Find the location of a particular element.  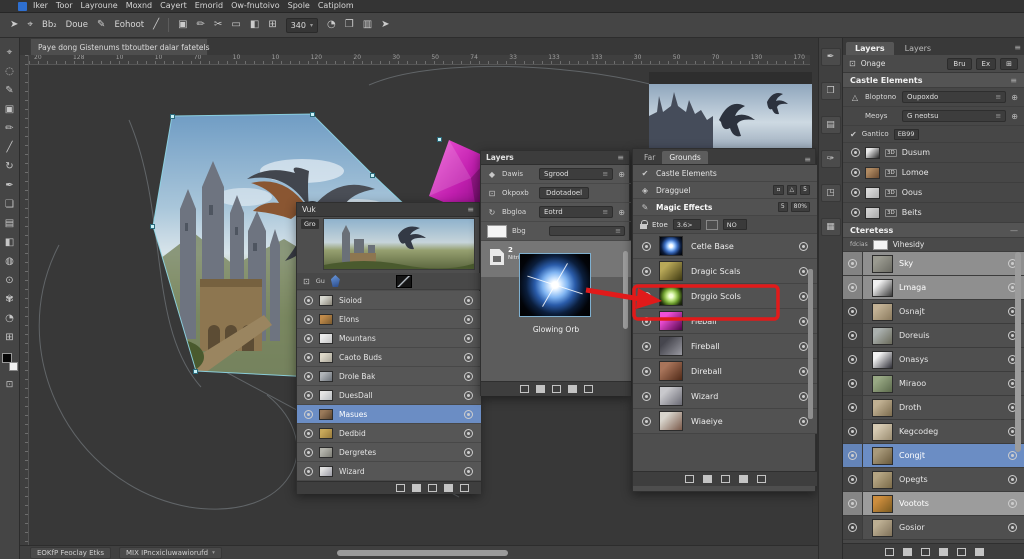

layer-row-cetle-base: Cetle Base is located at coordinates (725, 246).